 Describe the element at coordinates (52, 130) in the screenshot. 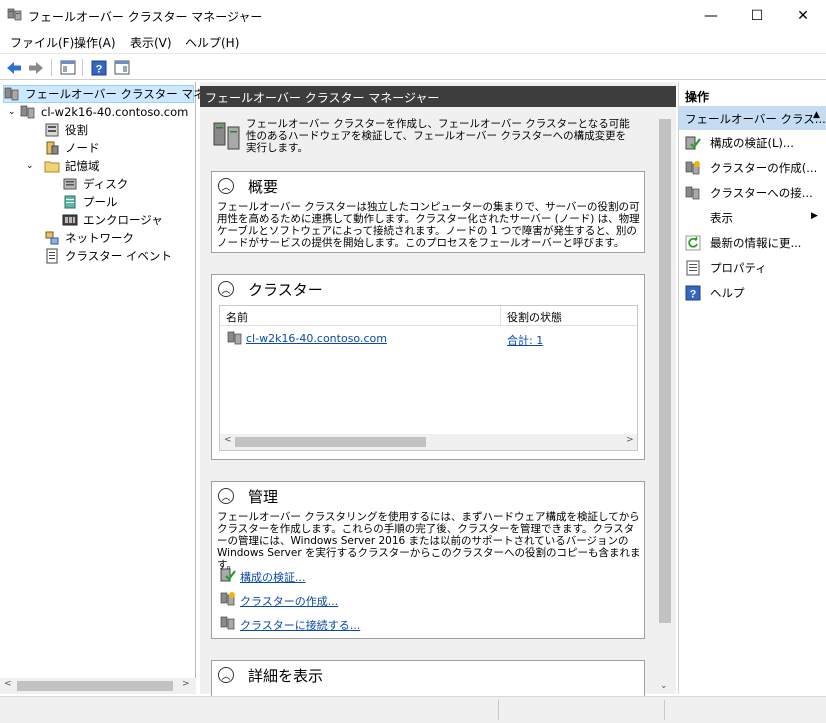

I see `roles-icon` at that location.